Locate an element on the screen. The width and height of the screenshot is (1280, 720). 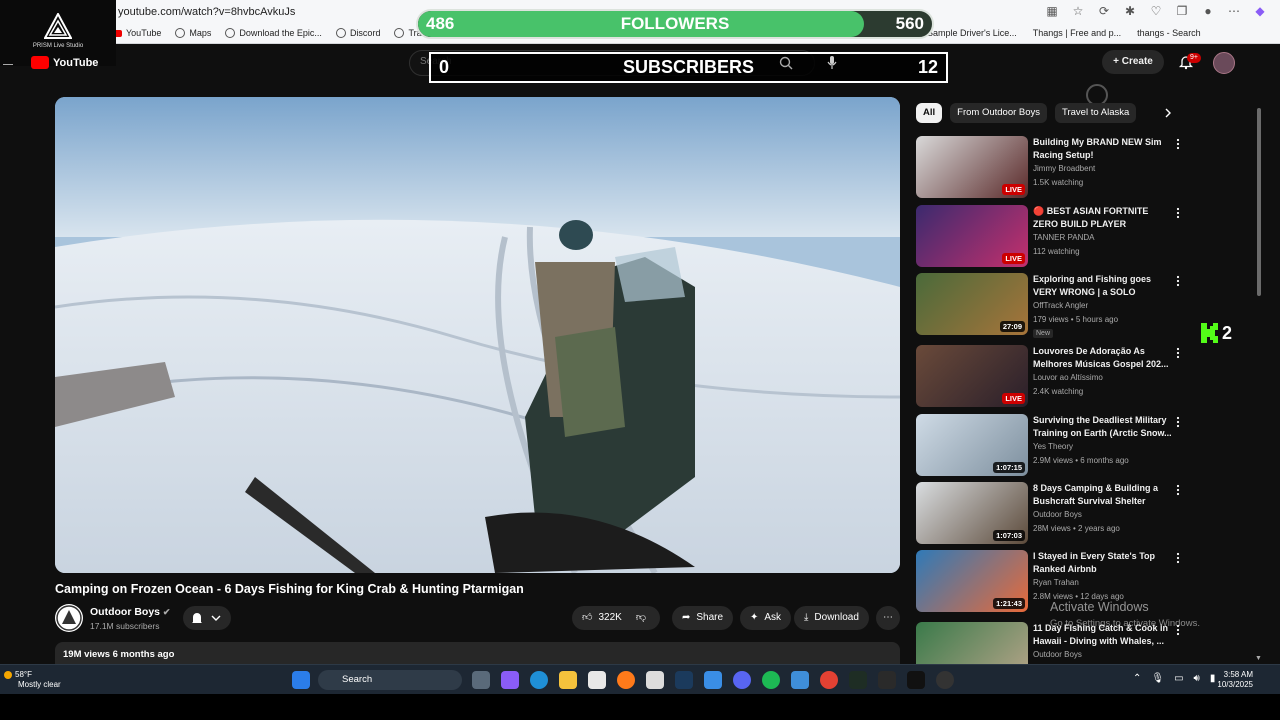
ask-button: ✦ Ask is located at coordinates (766, 618).